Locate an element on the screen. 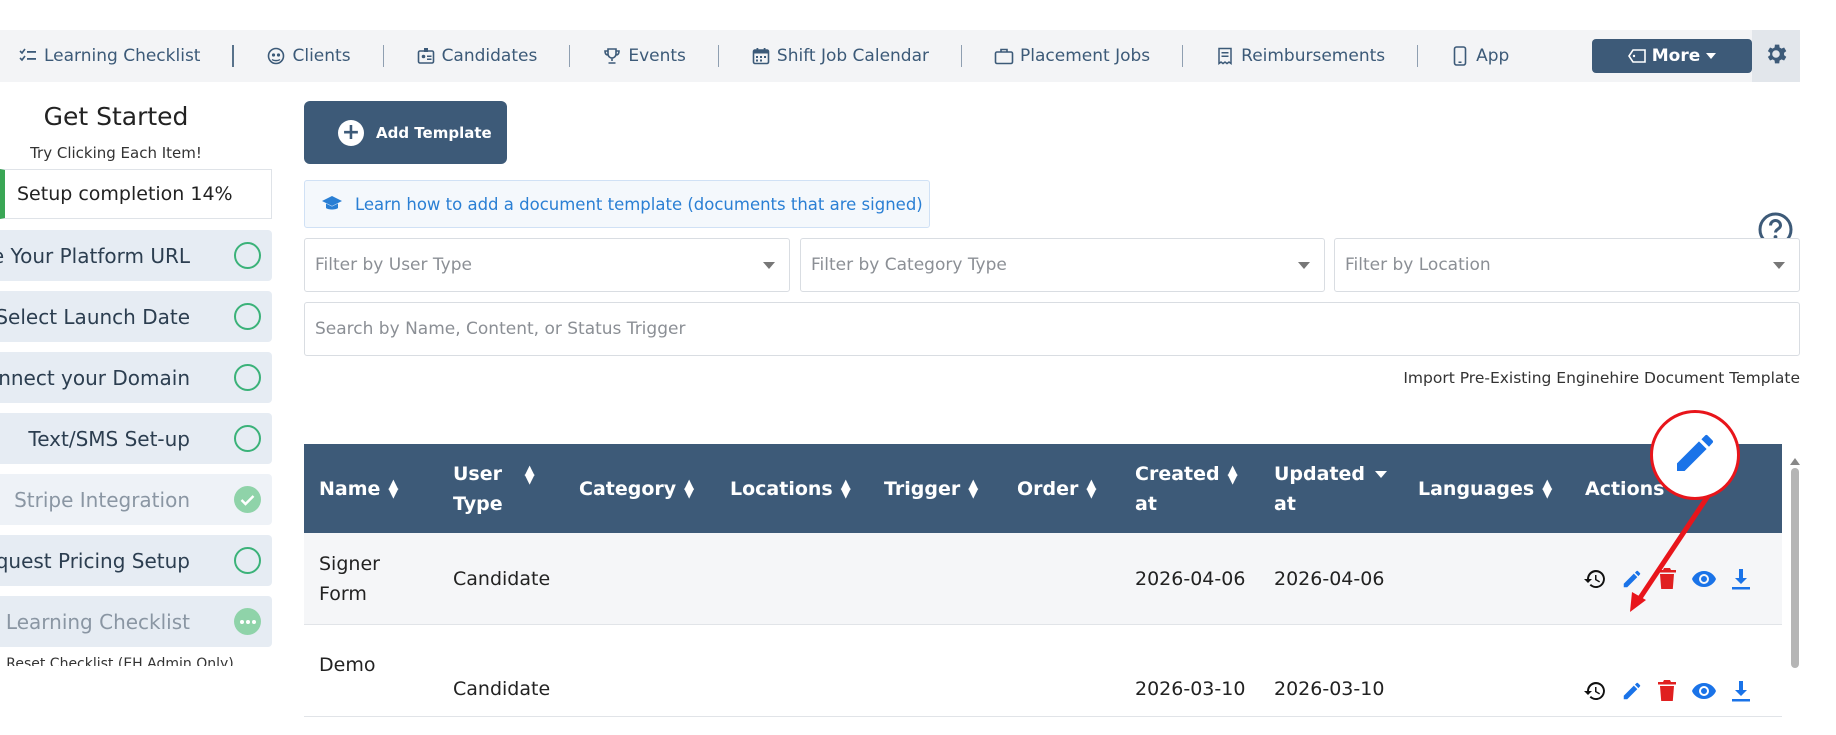 This screenshot has height=735, width=1836. circle-open-icon is located at coordinates (247, 438).